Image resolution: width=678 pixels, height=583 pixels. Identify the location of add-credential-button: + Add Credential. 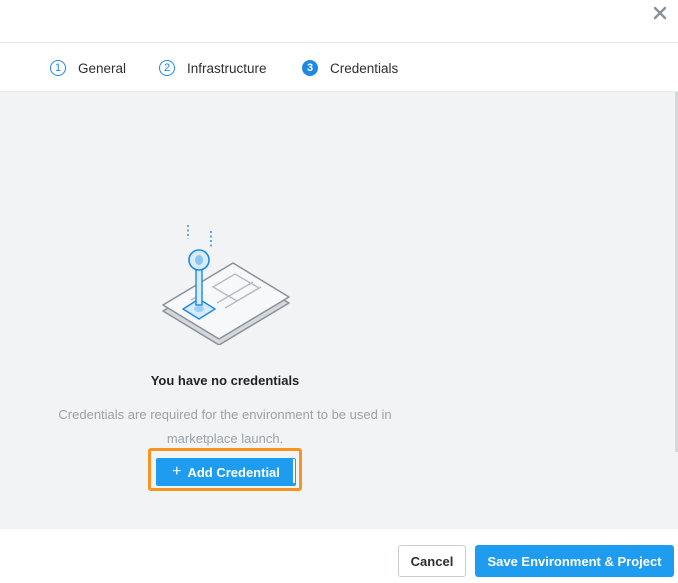
(226, 472).